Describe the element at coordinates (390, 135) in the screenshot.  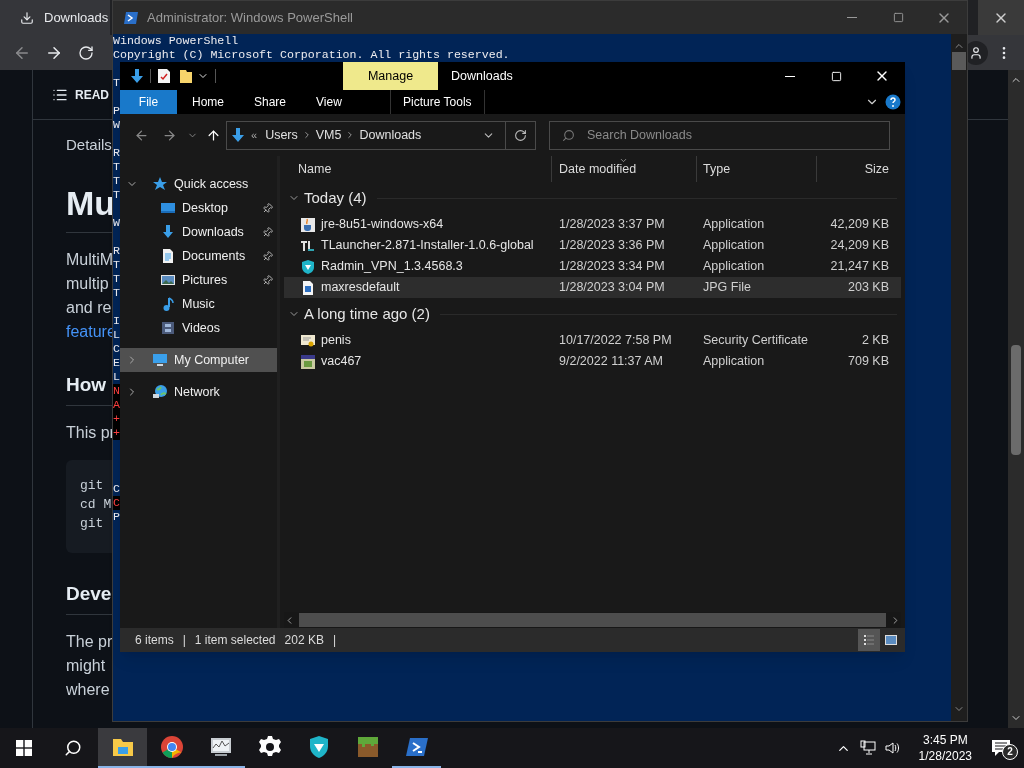
I see `path-segment: Downloads` at that location.